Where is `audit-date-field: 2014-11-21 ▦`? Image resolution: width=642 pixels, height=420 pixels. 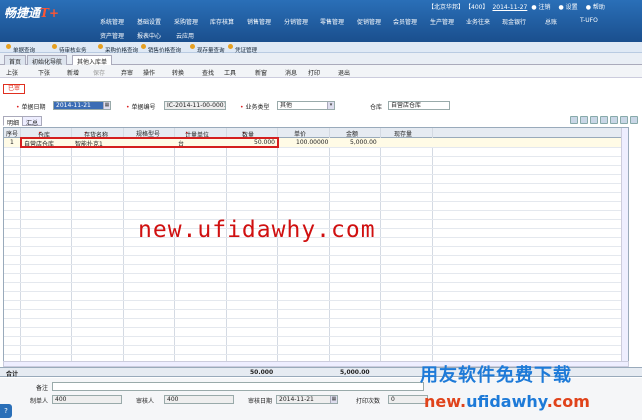 audit-date-field: 2014-11-21 ▦ is located at coordinates (307, 399).